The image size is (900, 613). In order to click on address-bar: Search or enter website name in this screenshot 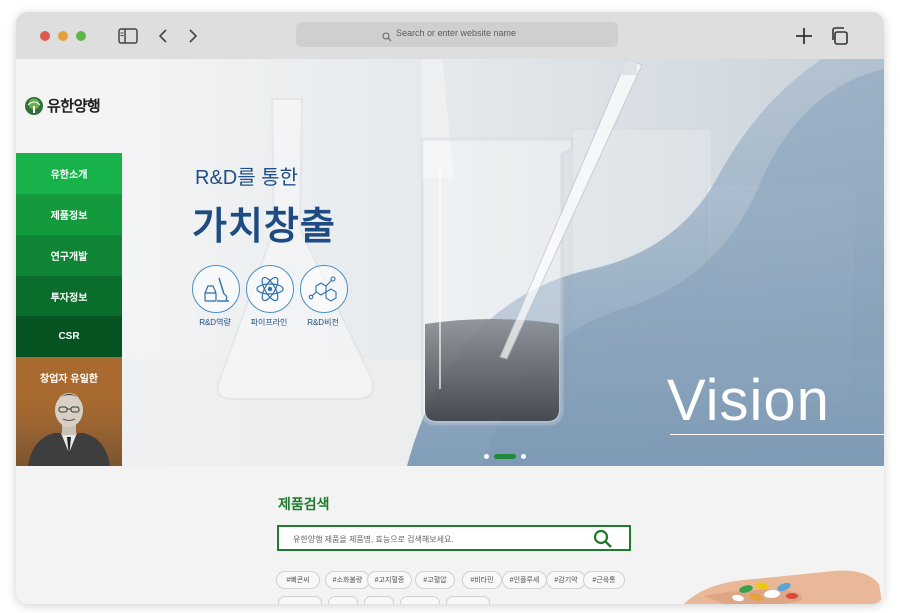, I will do `click(457, 34)`.